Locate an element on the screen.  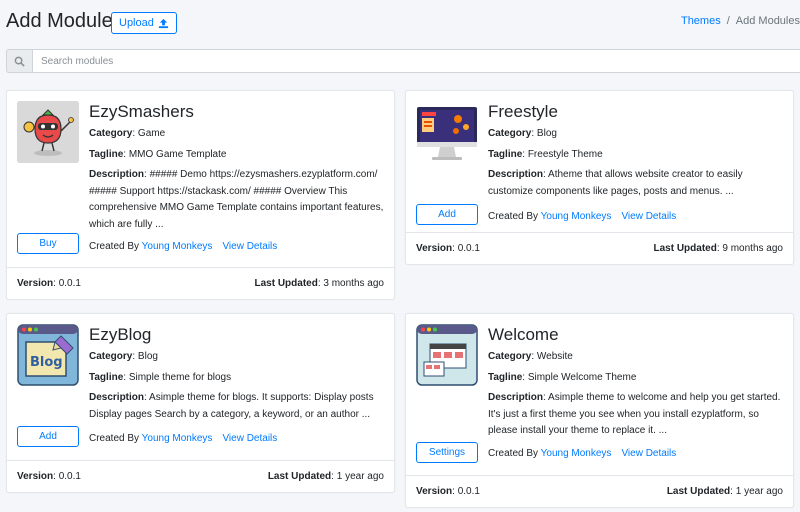
module-category: Category: Game is located at coordinates (127, 133).